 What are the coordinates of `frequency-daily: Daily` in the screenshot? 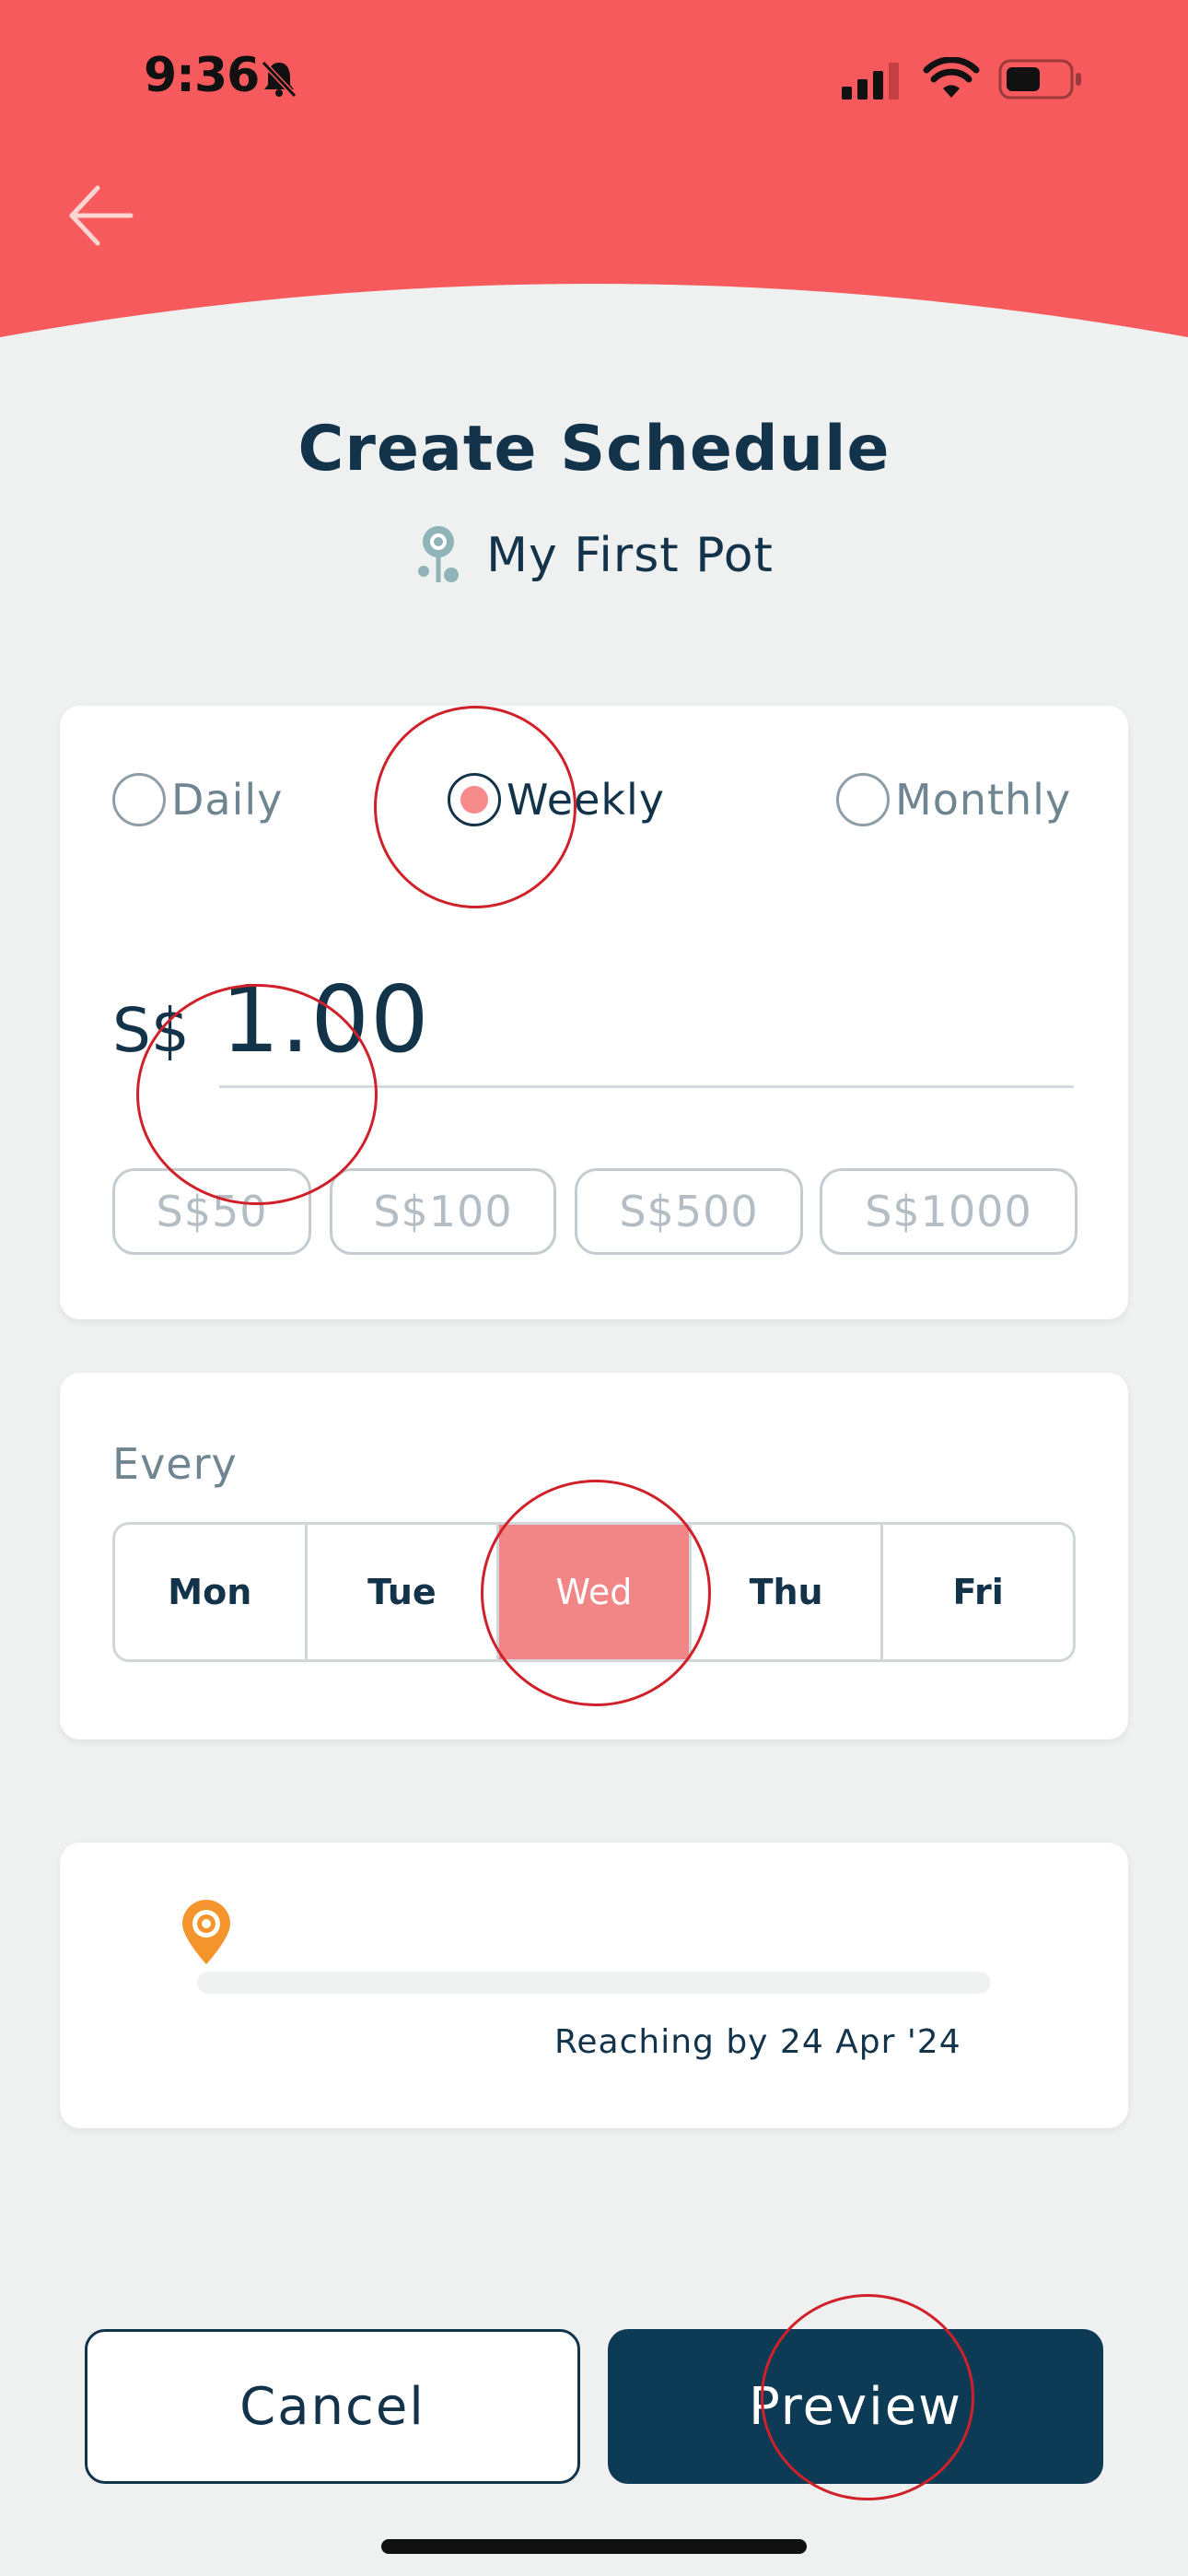 It's located at (197, 799).